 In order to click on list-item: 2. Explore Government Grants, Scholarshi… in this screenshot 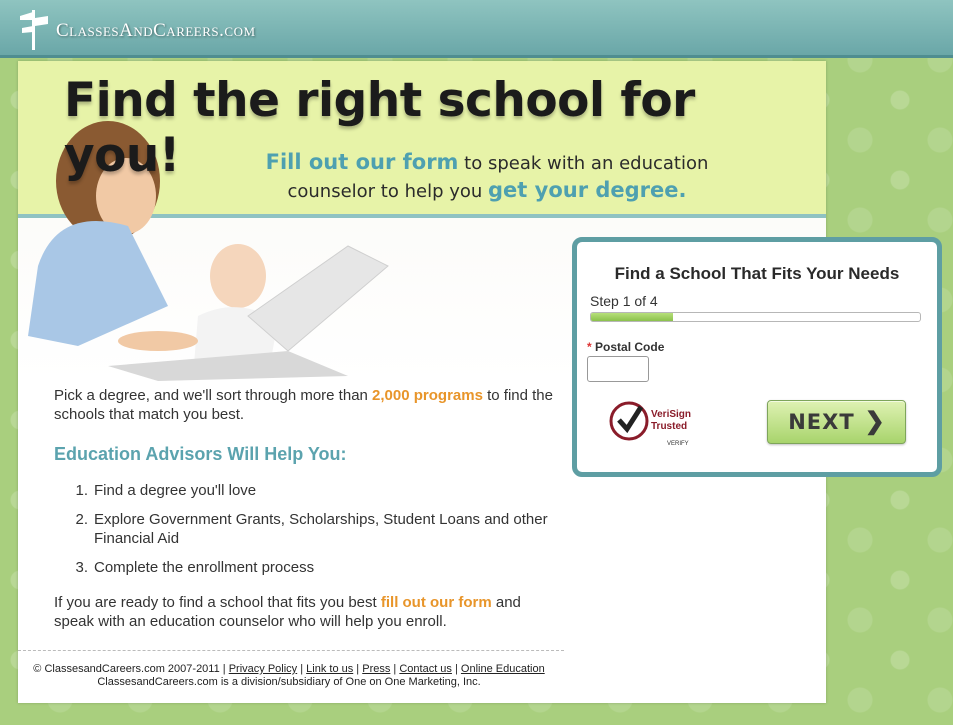, I will do `click(309, 529)`.